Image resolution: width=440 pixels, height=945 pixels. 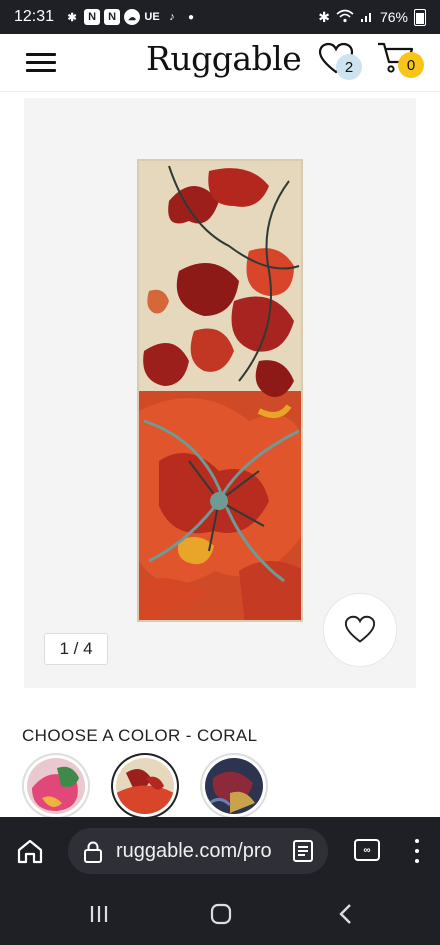 What do you see at coordinates (367, 17) in the screenshot?
I see `signal-icon` at bounding box center [367, 17].